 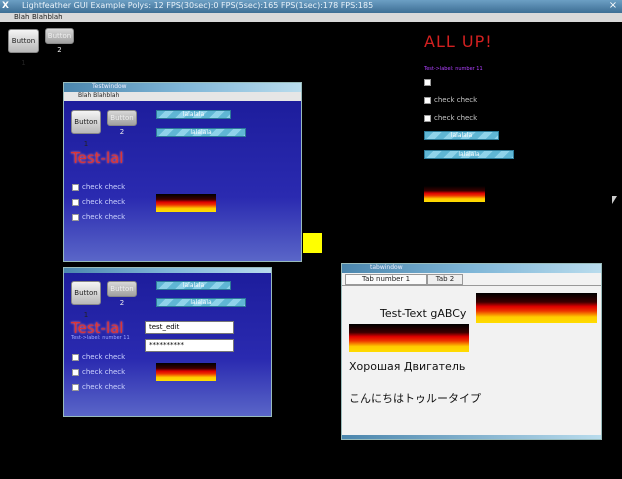 I want to click on desktop-small-label: Test->label: number 11, so click(x=453, y=69).